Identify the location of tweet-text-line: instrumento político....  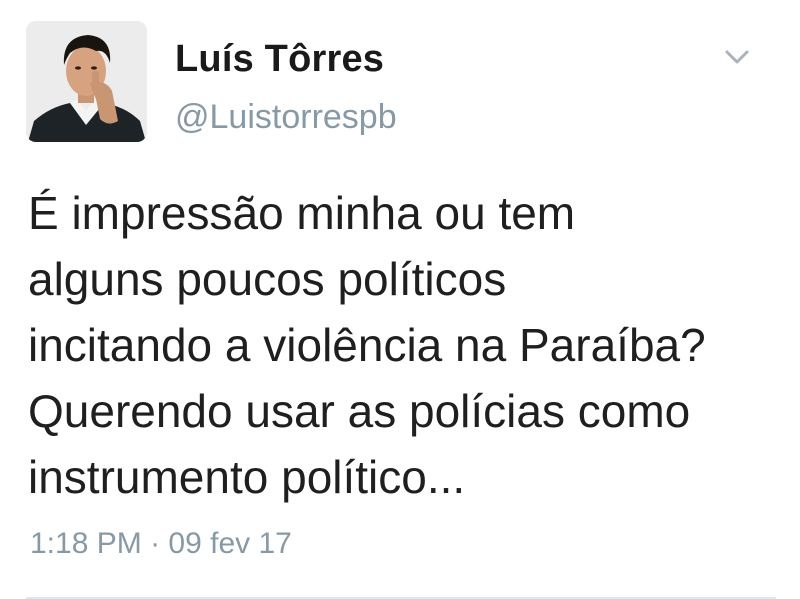
(247, 477).